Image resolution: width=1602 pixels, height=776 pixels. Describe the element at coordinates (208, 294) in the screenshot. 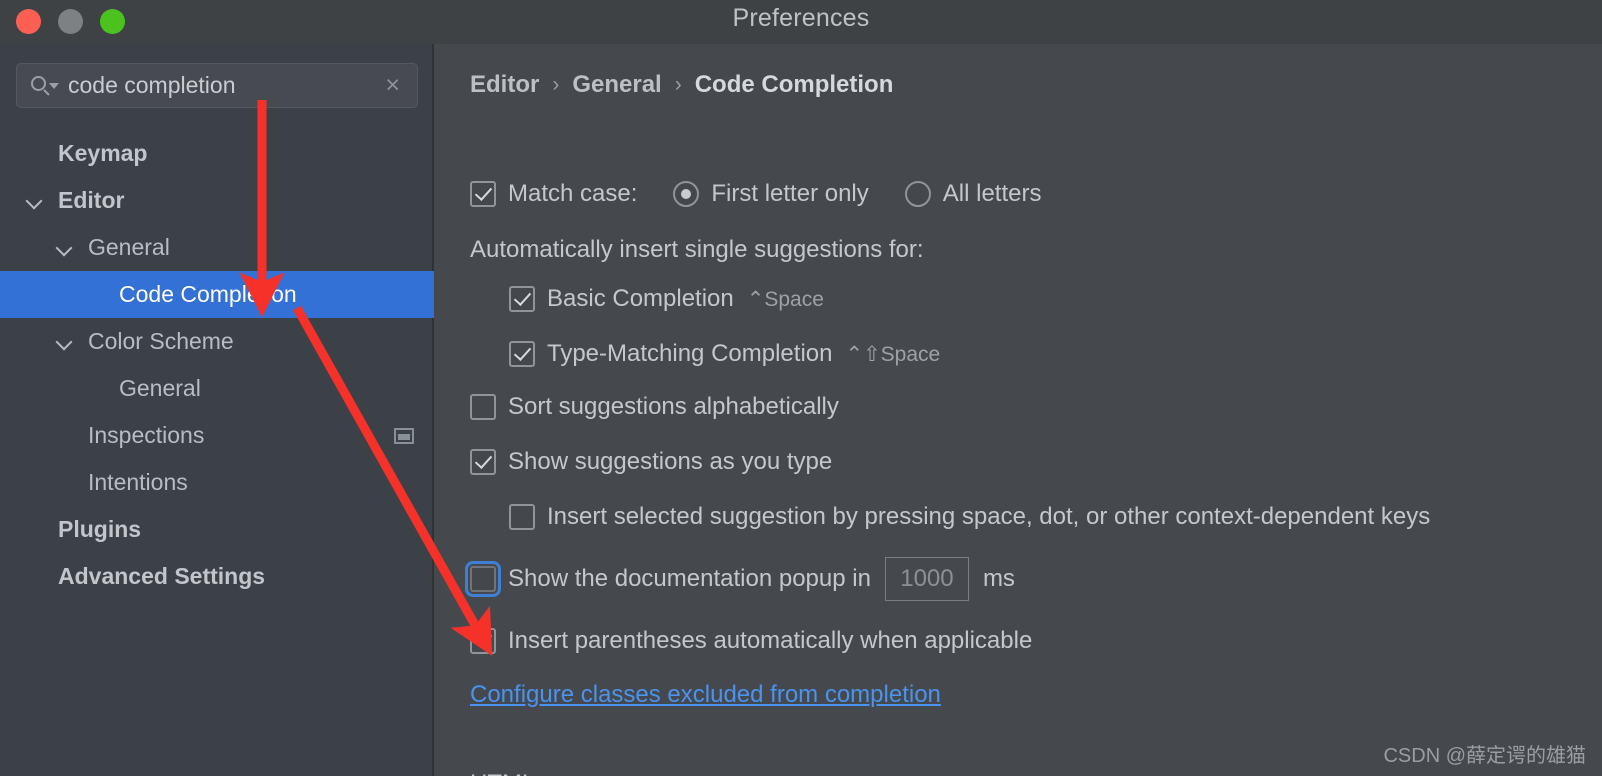

I see `sidebar-item-label: Code Completion` at that location.